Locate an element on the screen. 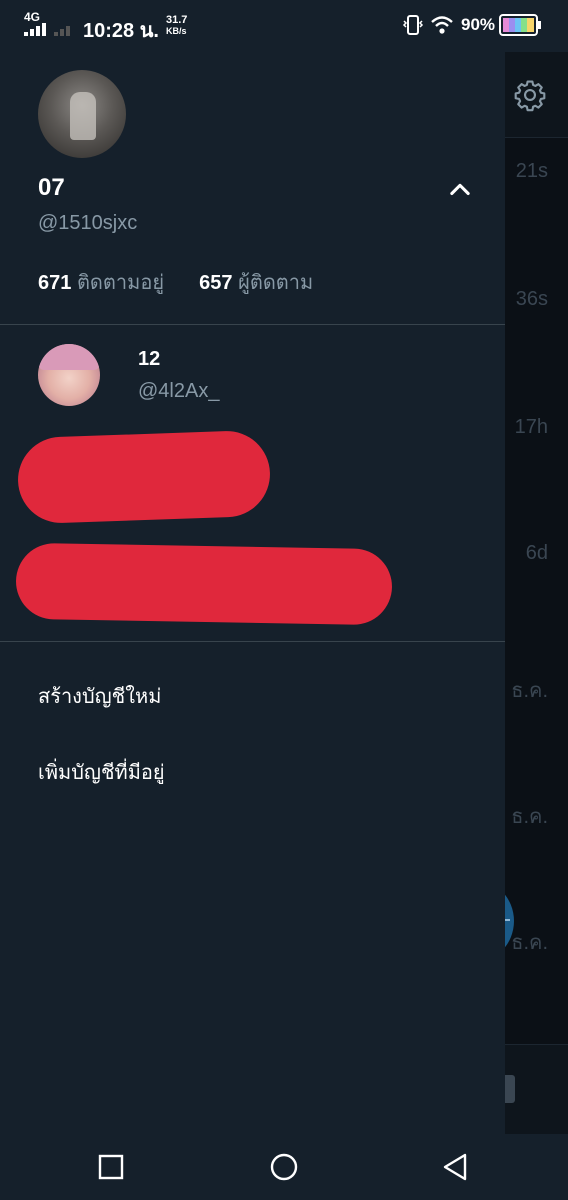 The width and height of the screenshot is (568, 1200). status-bar: 4G 10:28 น. 31.7 KB/s 90% is located at coordinates (284, 26).